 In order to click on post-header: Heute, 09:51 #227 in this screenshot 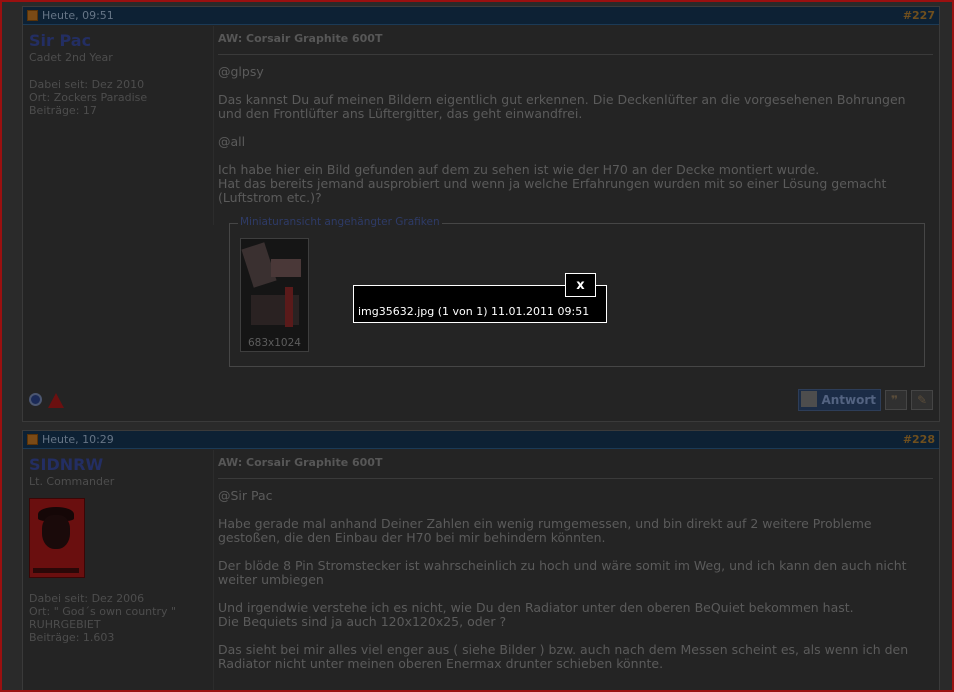, I will do `click(481, 16)`.